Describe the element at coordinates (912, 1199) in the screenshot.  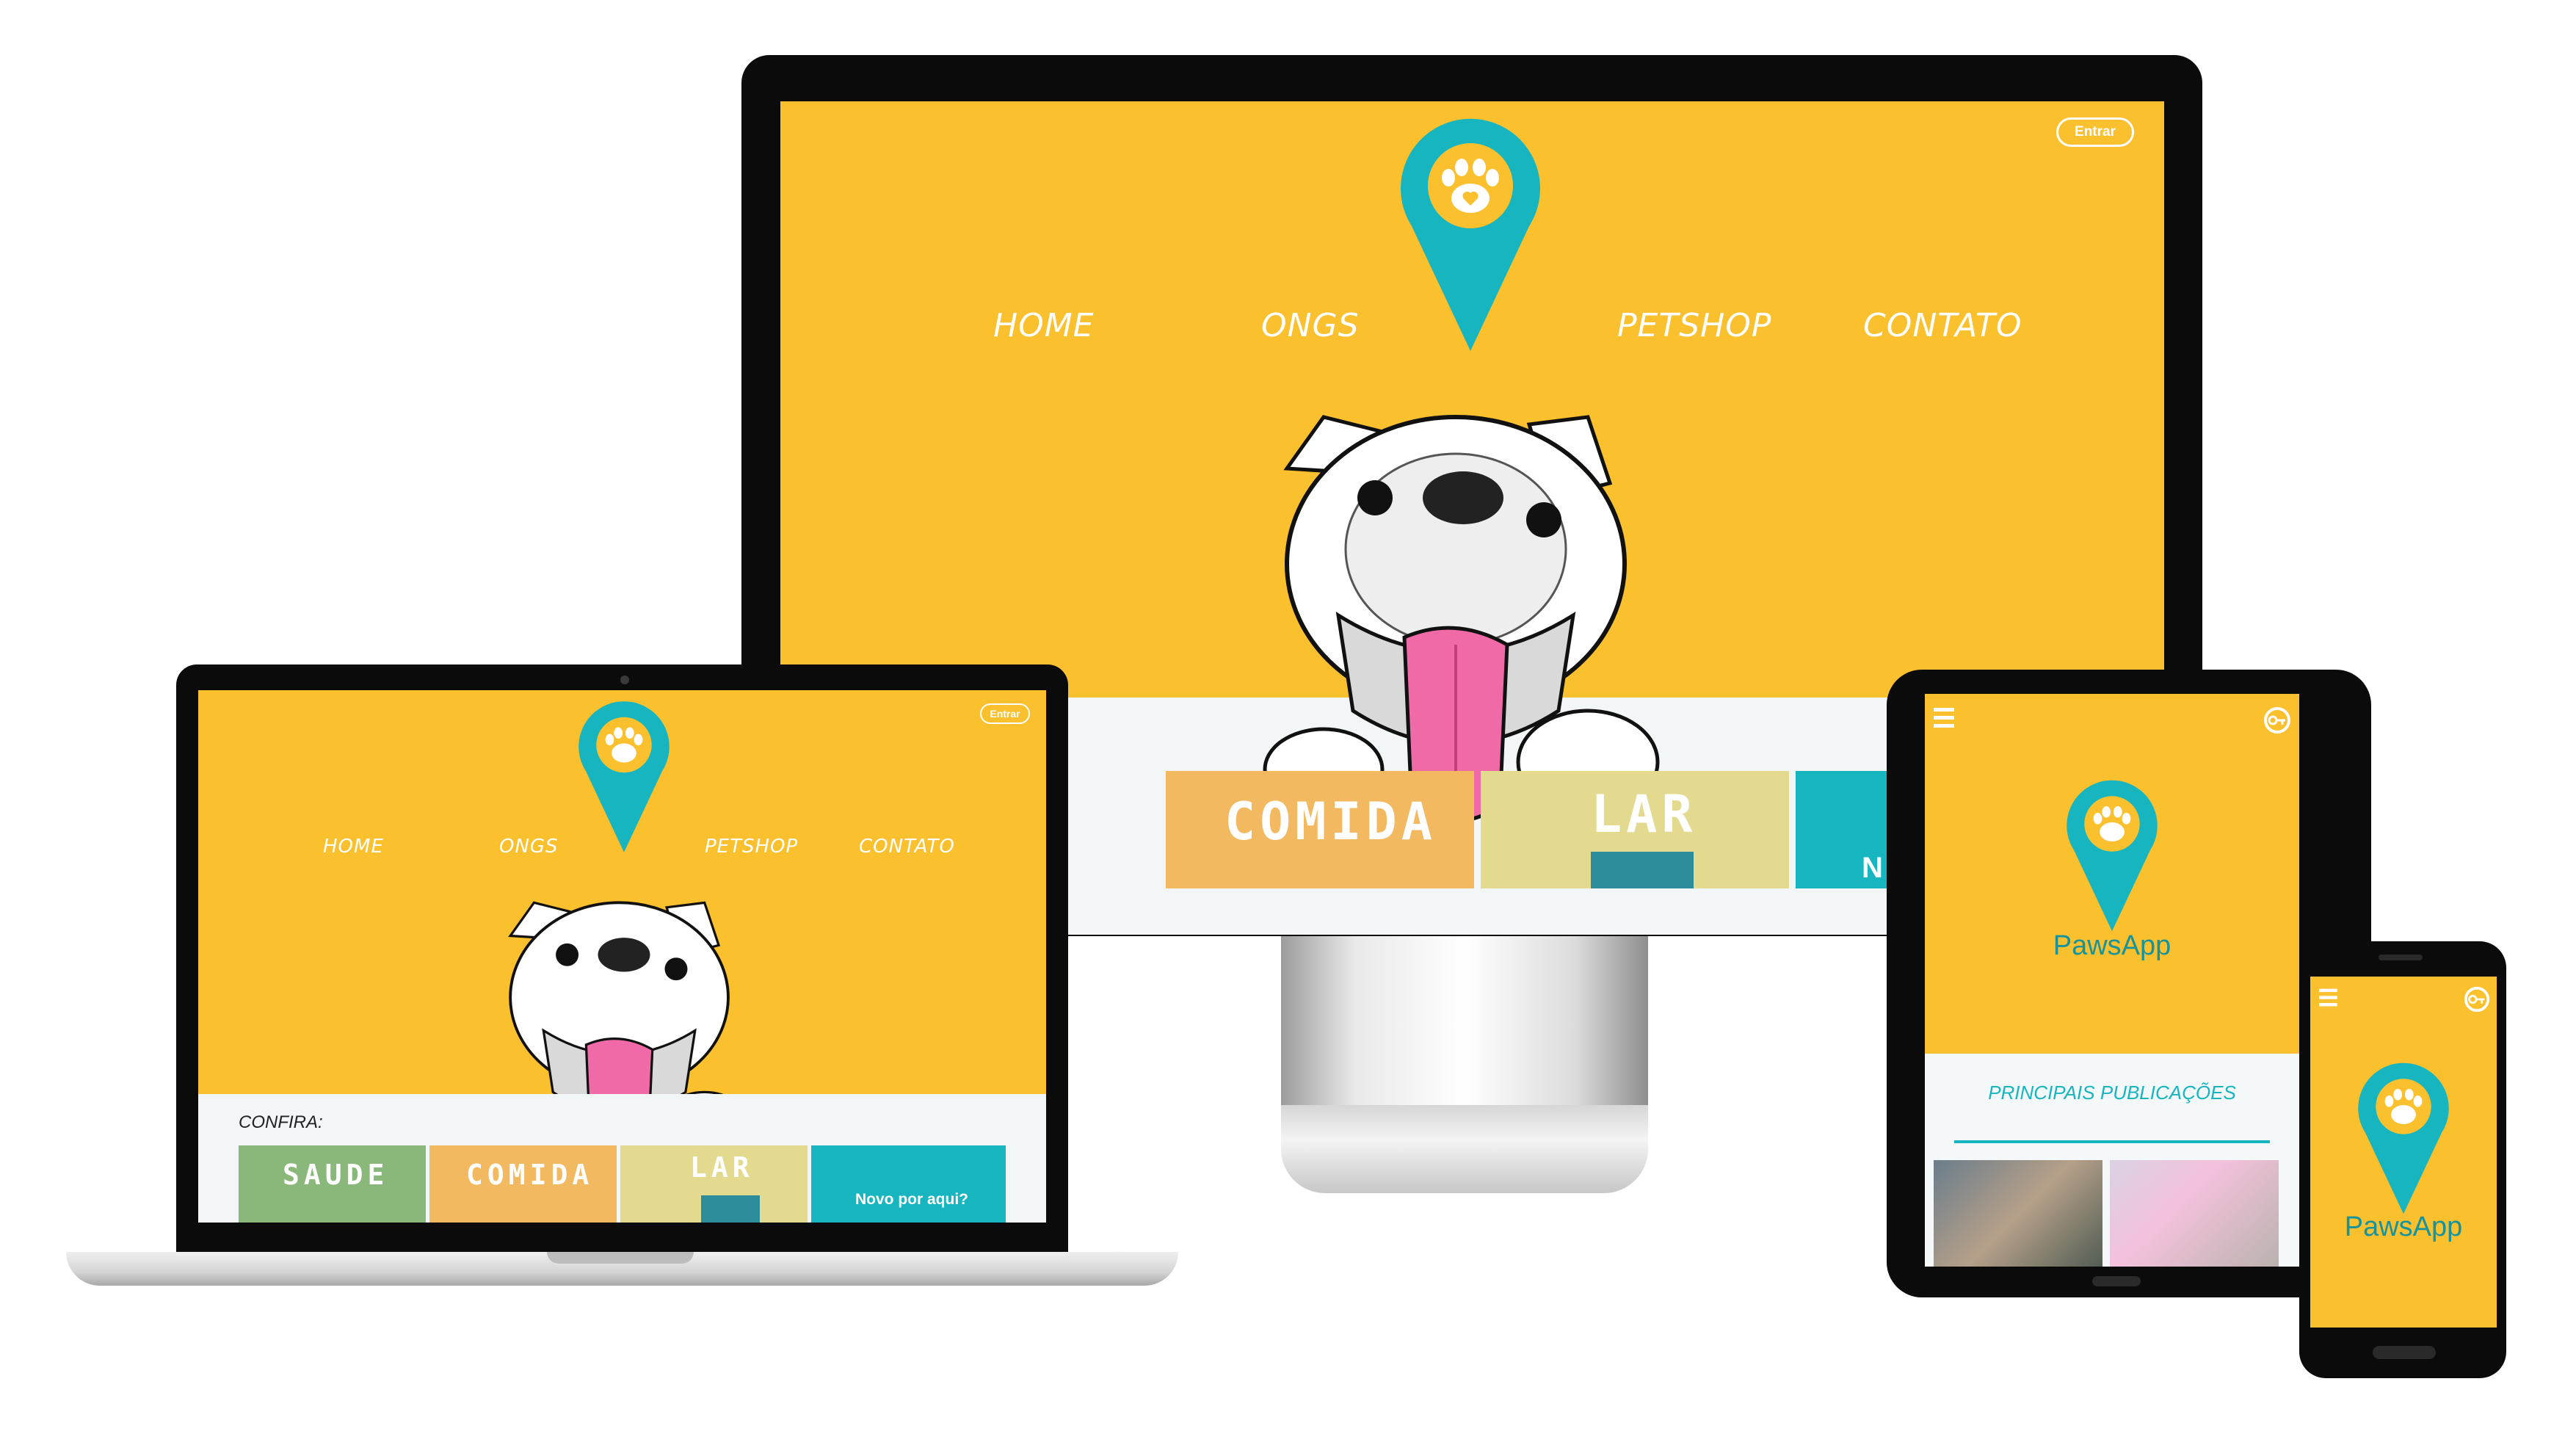
I see `card-novo-label: Novo por aqui?` at that location.